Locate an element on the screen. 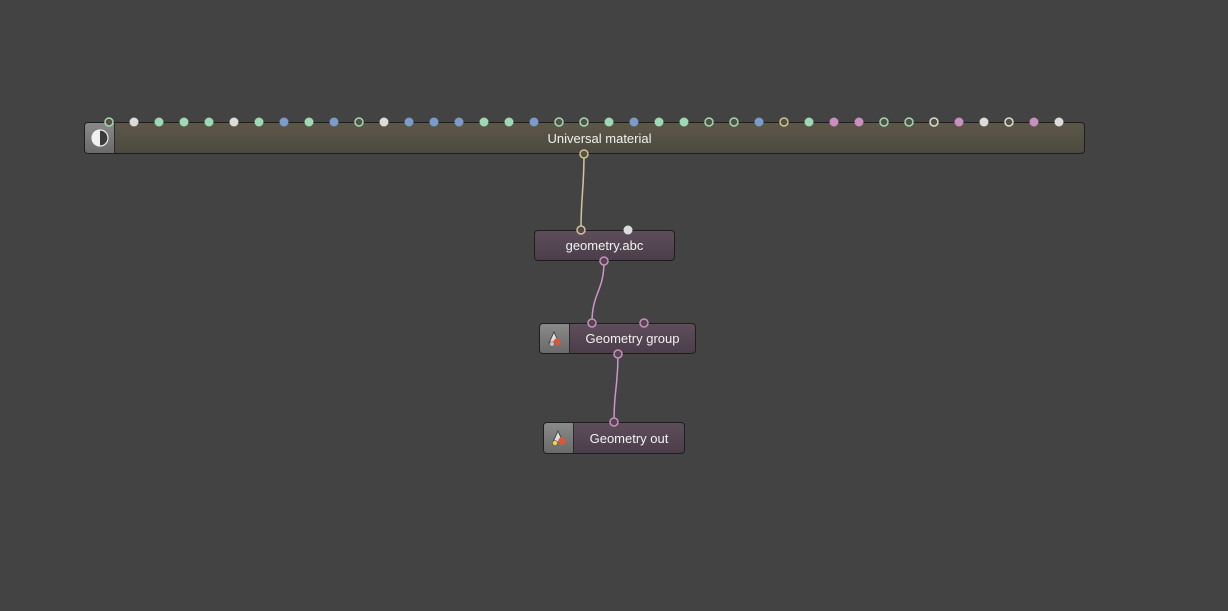  geometry-group-node: Geometry group is located at coordinates (617, 338).